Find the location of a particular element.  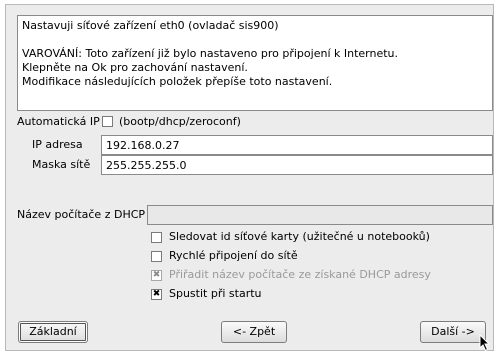

ip-address-label: IP adresa is located at coordinates (57, 144).